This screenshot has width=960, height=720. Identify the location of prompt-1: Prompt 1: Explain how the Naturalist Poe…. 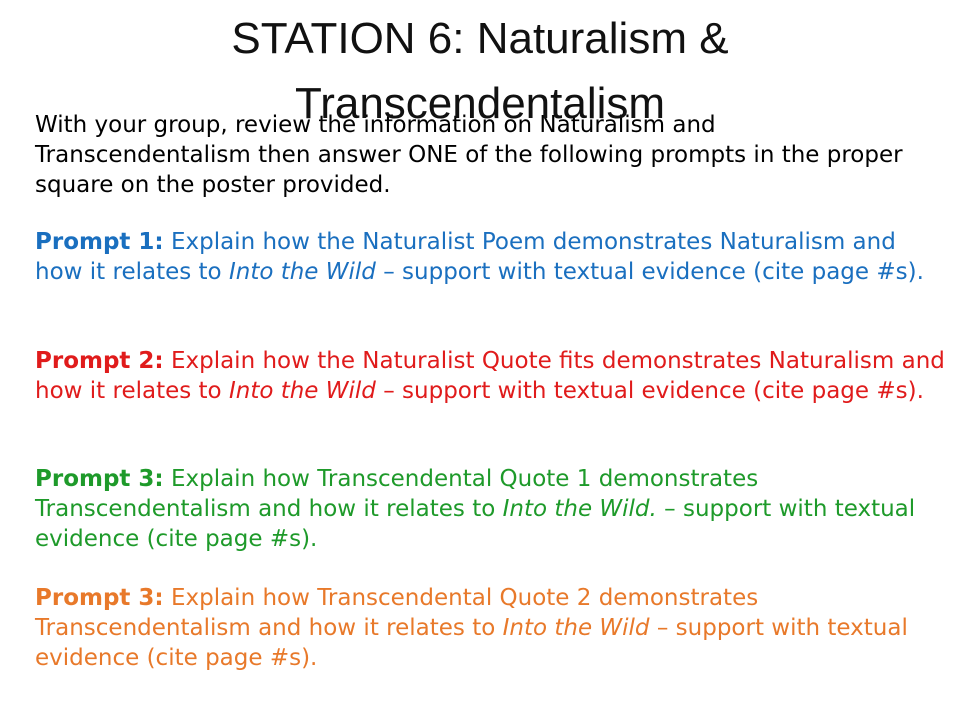
(490, 257).